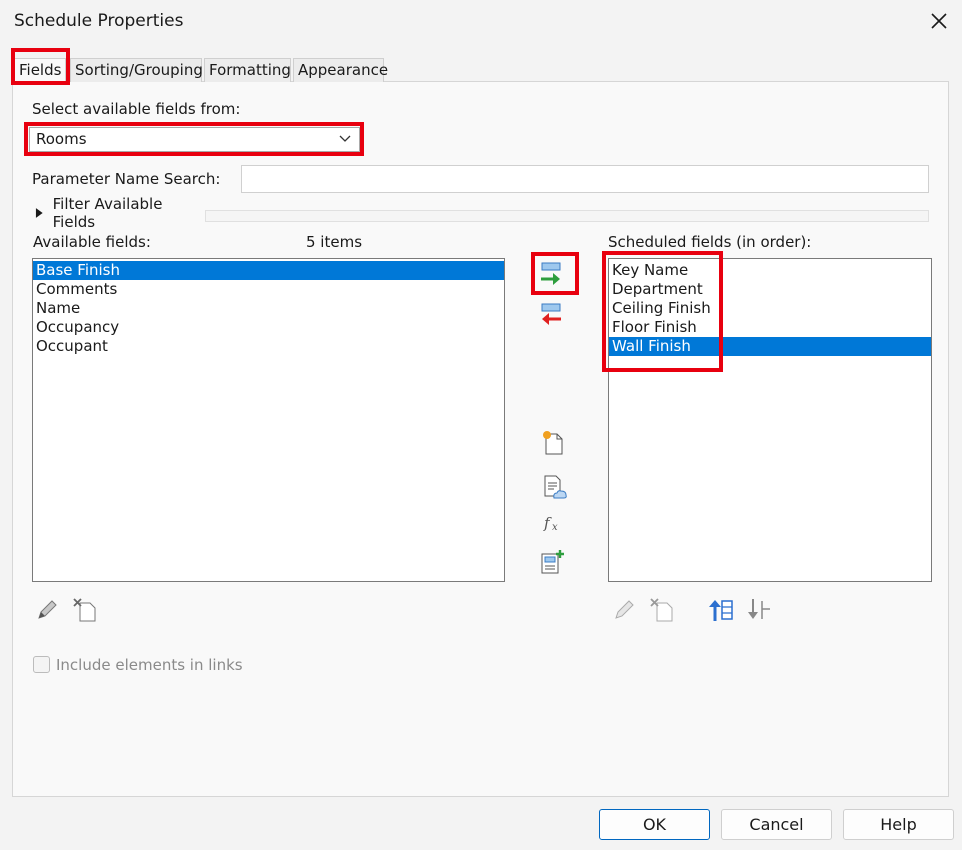  I want to click on edit-scheduled-button, so click(624, 610).